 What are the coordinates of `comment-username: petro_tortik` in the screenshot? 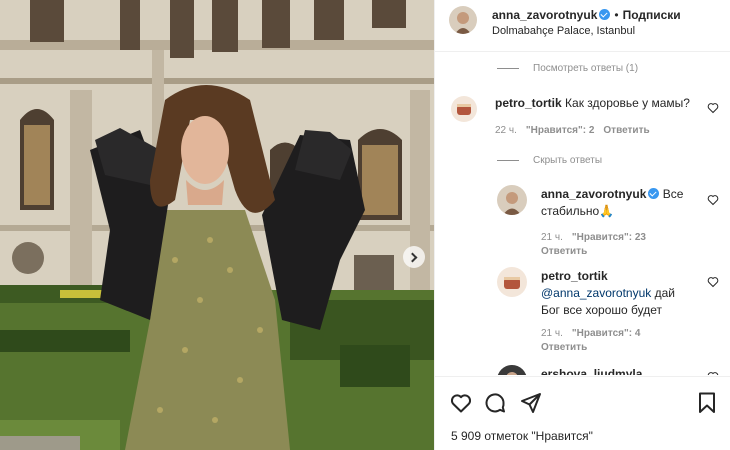 It's located at (528, 103).